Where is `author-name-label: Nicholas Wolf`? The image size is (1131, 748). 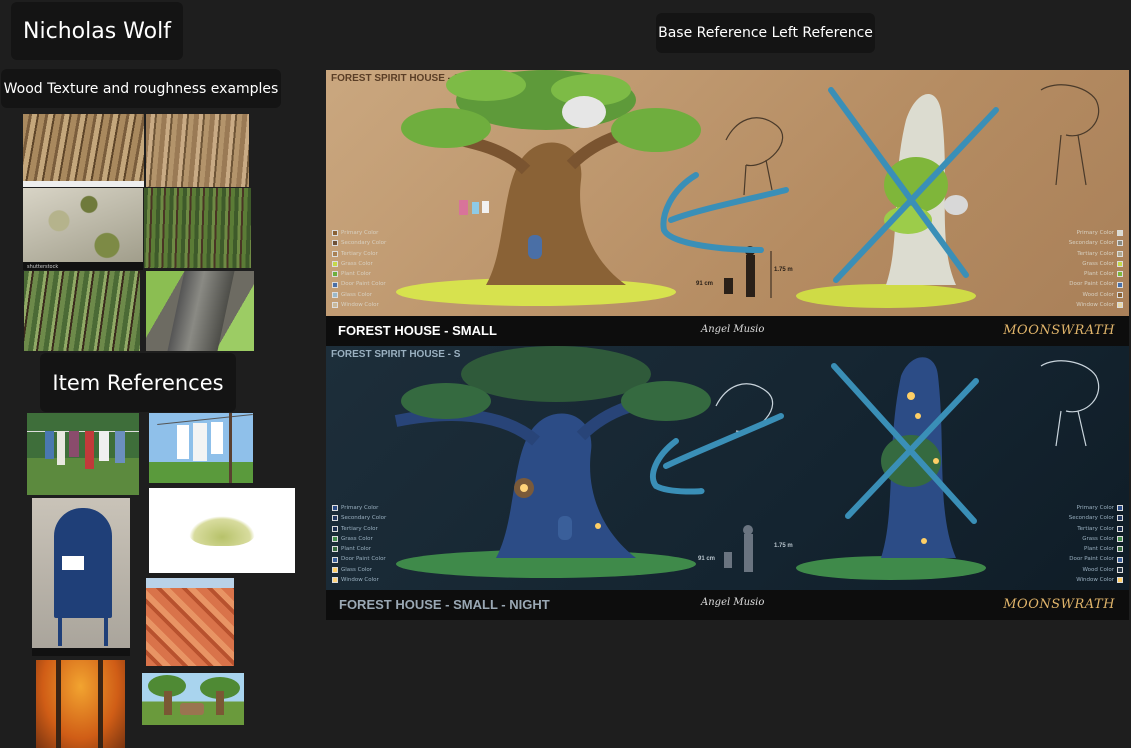 author-name-label: Nicholas Wolf is located at coordinates (97, 31).